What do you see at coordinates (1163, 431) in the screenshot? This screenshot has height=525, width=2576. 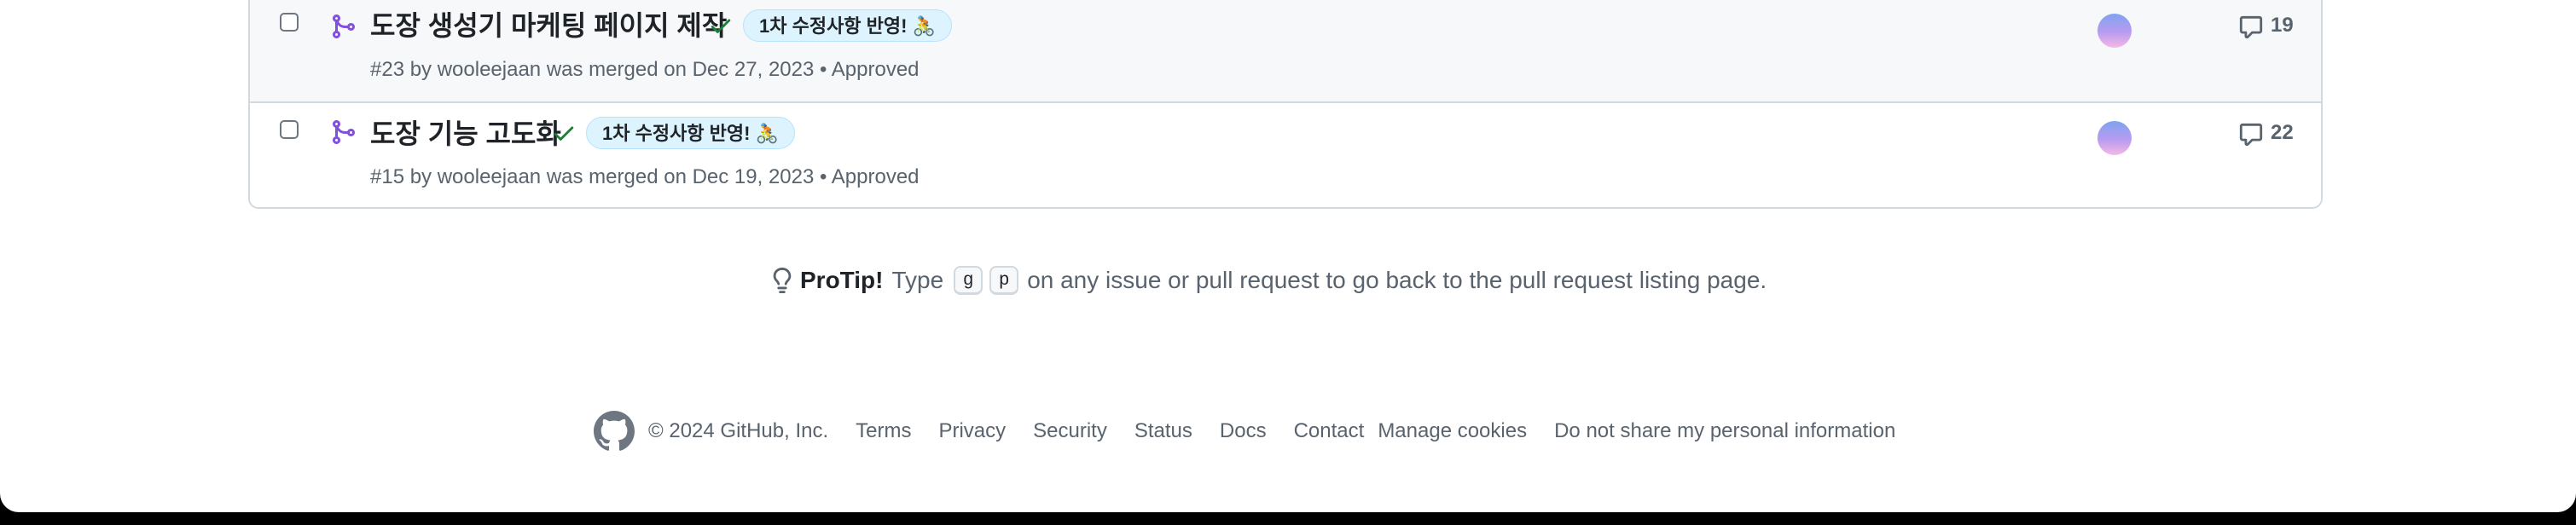 I see `footer-link-status: Status` at bounding box center [1163, 431].